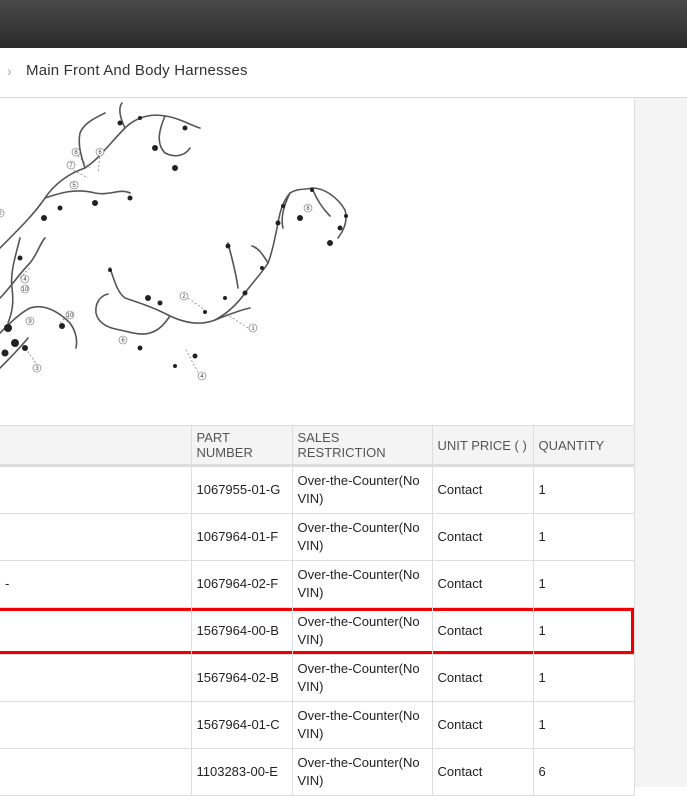 This screenshot has width=687, height=796. I want to click on column-header-part-number: PART NUMBER, so click(242, 446).